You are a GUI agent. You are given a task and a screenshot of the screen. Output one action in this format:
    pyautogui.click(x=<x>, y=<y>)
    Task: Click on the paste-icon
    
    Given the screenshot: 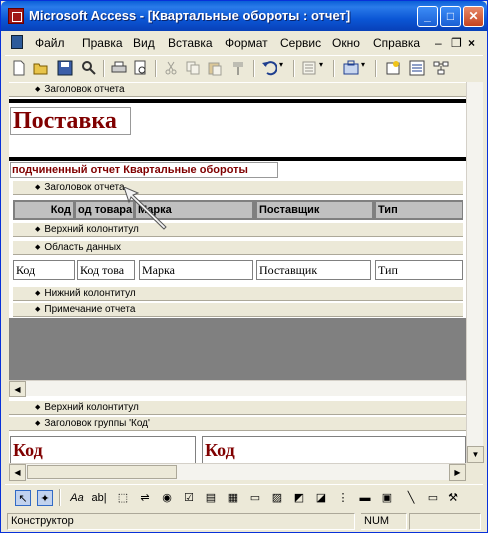 What is the action you would take?
    pyautogui.click(x=215, y=68)
    